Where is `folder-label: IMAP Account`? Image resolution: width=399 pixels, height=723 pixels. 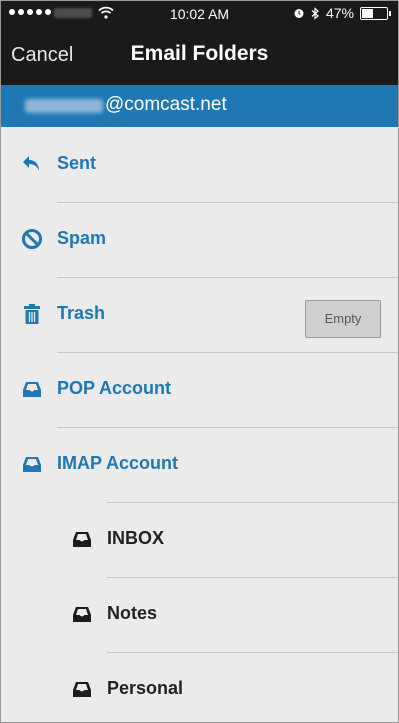
folder-label: IMAP Account is located at coordinates (118, 463).